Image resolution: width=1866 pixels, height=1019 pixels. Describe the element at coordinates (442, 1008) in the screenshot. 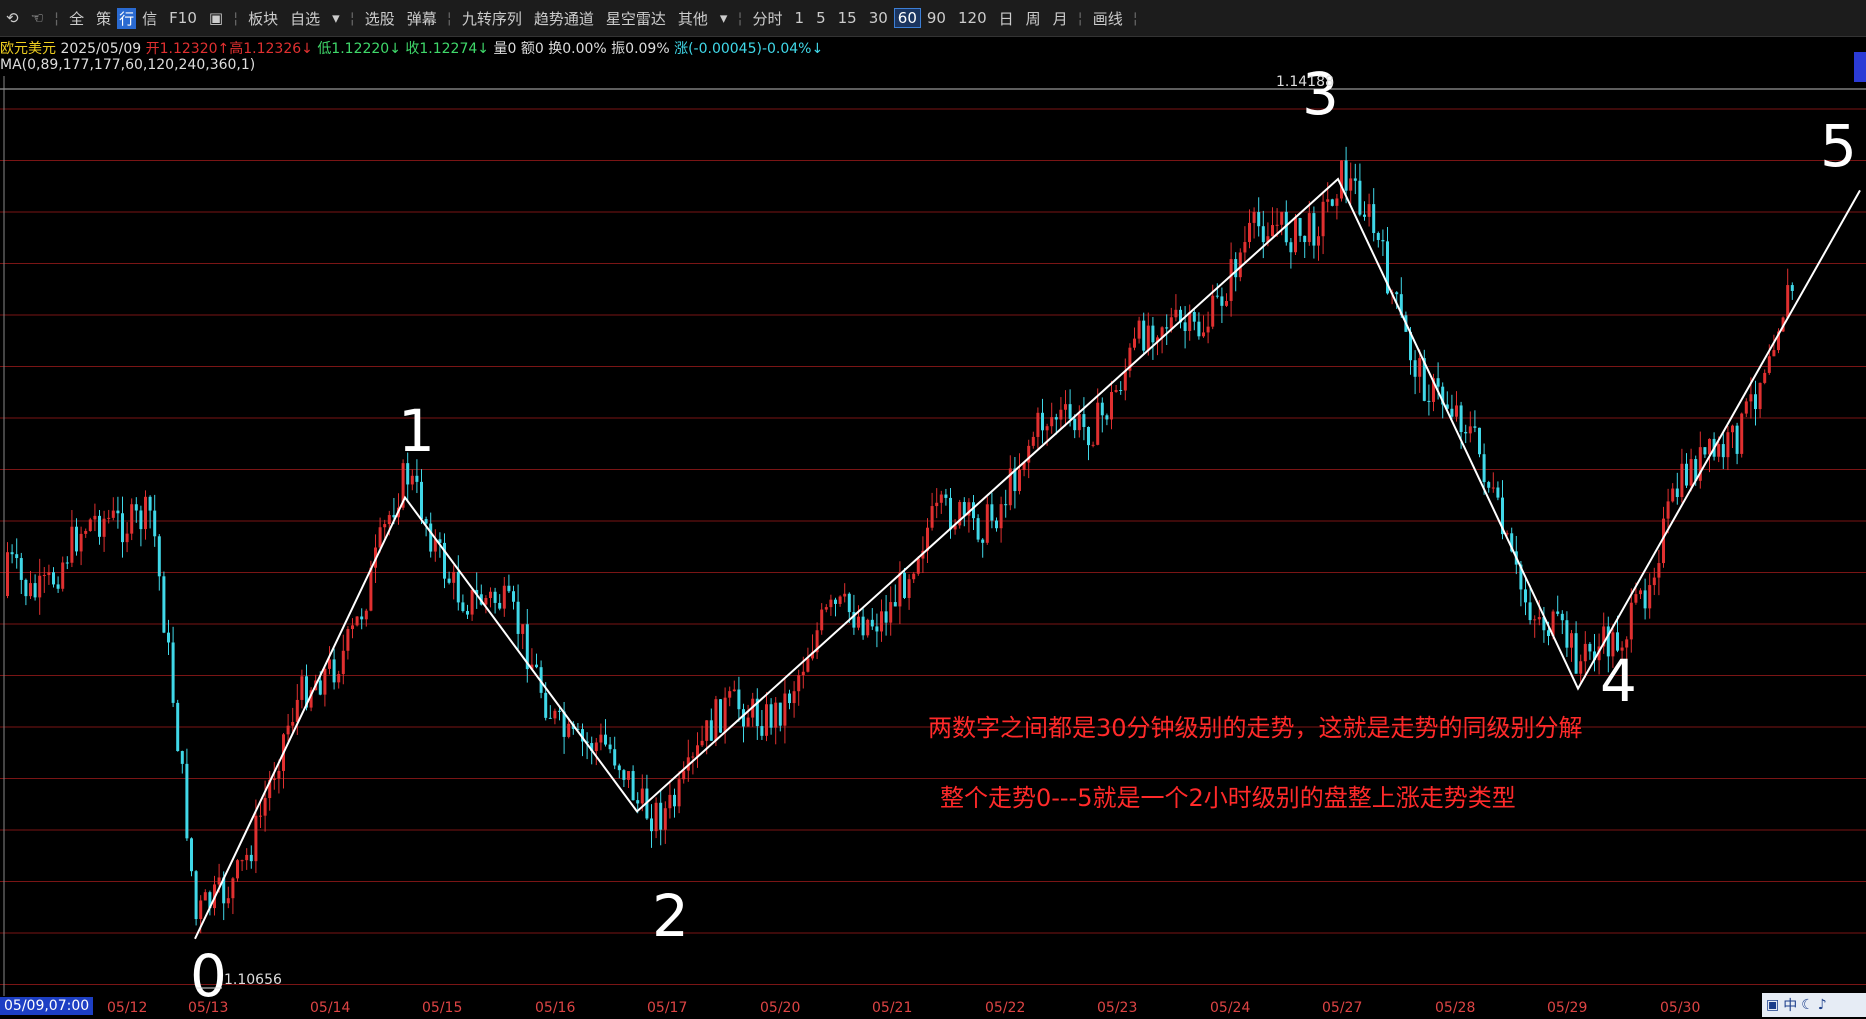

I see `date-label: 05/15` at that location.